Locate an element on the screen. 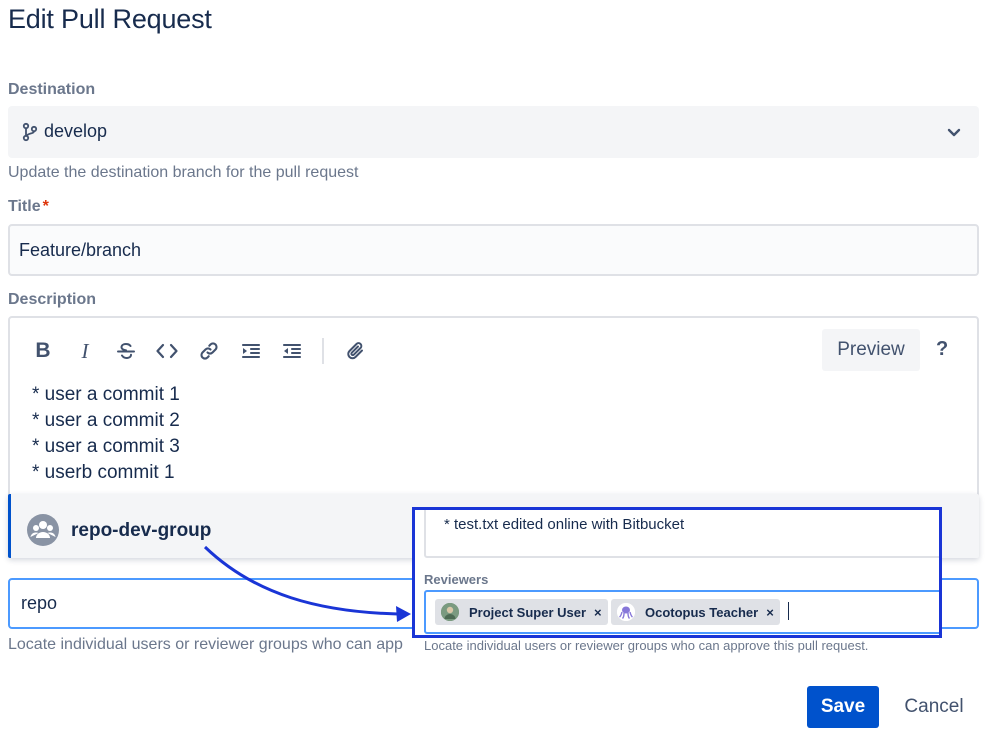 The image size is (999, 741). octopus-avatar-icon is located at coordinates (626, 612).